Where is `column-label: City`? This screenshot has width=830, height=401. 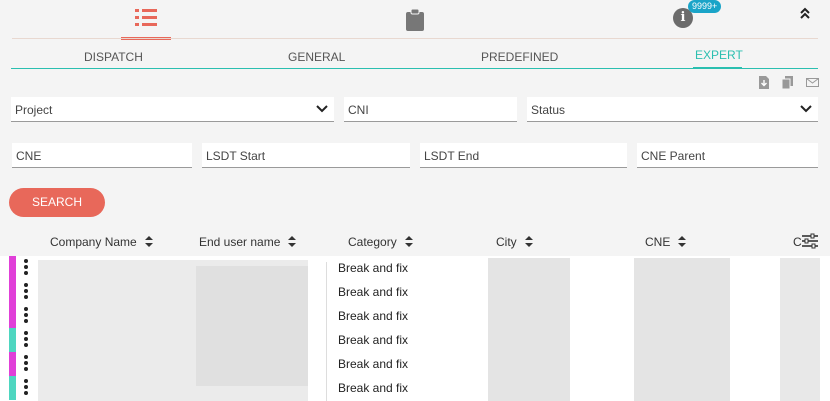
column-label: City is located at coordinates (506, 242).